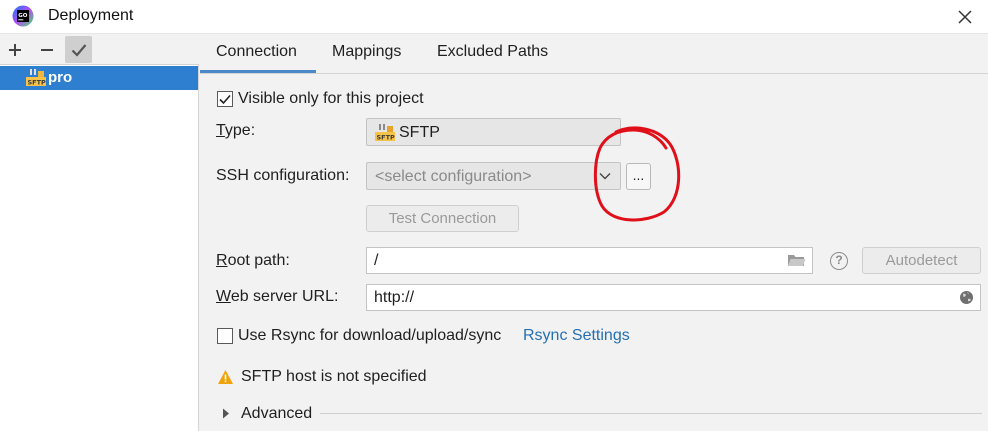 The image size is (988, 431). I want to click on visible-only-label: Visible only for this project, so click(331, 98).